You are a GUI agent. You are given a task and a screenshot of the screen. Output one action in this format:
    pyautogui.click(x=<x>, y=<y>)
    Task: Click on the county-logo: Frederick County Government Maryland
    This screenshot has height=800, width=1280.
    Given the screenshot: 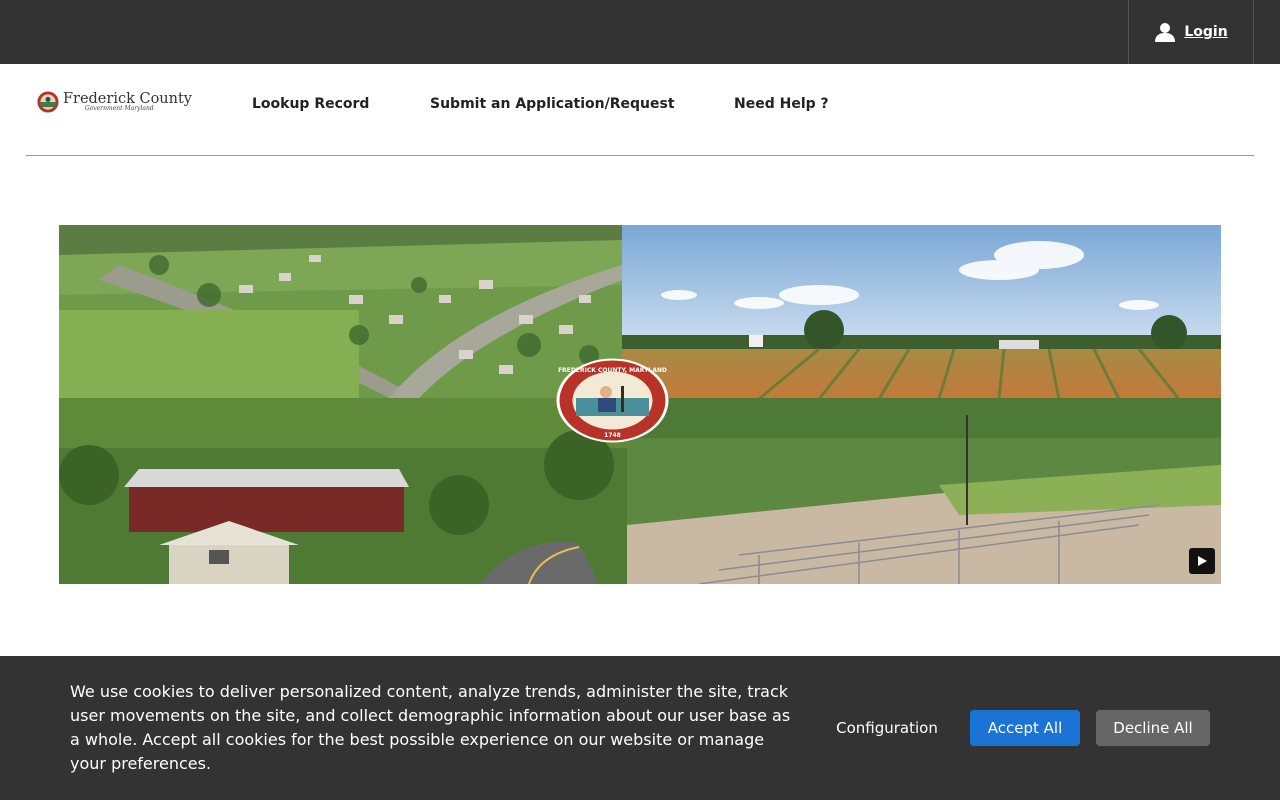 What is the action you would take?
    pyautogui.click(x=114, y=102)
    